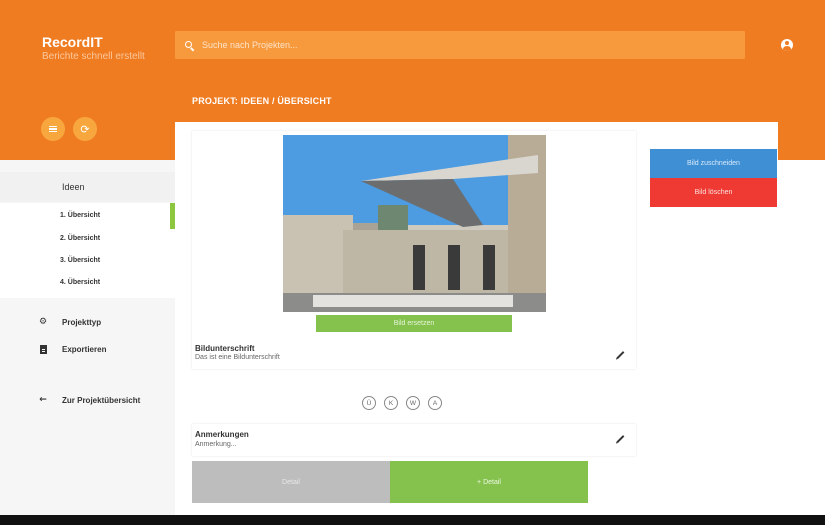  Describe the element at coordinates (414, 323) in the screenshot. I see `replace-image-button: Bild ersetzen` at that location.